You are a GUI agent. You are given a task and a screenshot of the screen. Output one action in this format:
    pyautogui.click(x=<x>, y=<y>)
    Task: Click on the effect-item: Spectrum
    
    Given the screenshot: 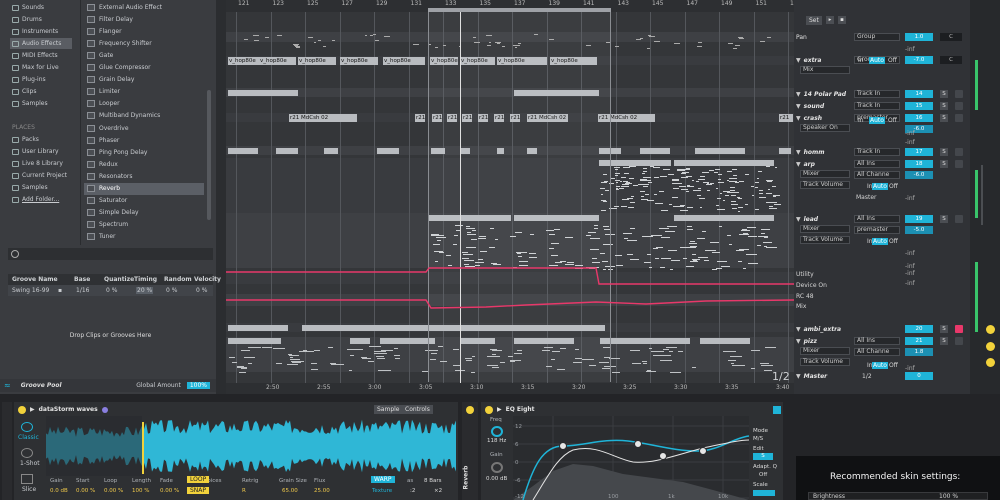 What is the action you would take?
    pyautogui.click(x=144, y=225)
    